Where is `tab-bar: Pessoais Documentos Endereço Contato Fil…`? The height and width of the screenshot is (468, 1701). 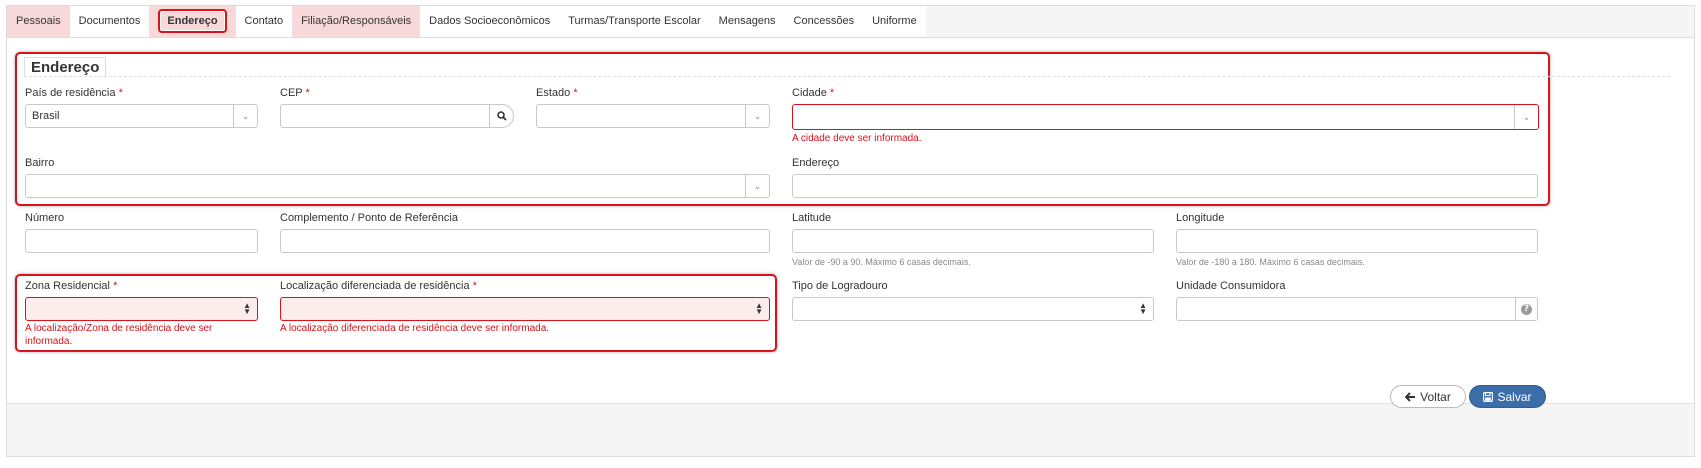
tab-bar: Pessoais Documentos Endereço Contato Fil… is located at coordinates (466, 21).